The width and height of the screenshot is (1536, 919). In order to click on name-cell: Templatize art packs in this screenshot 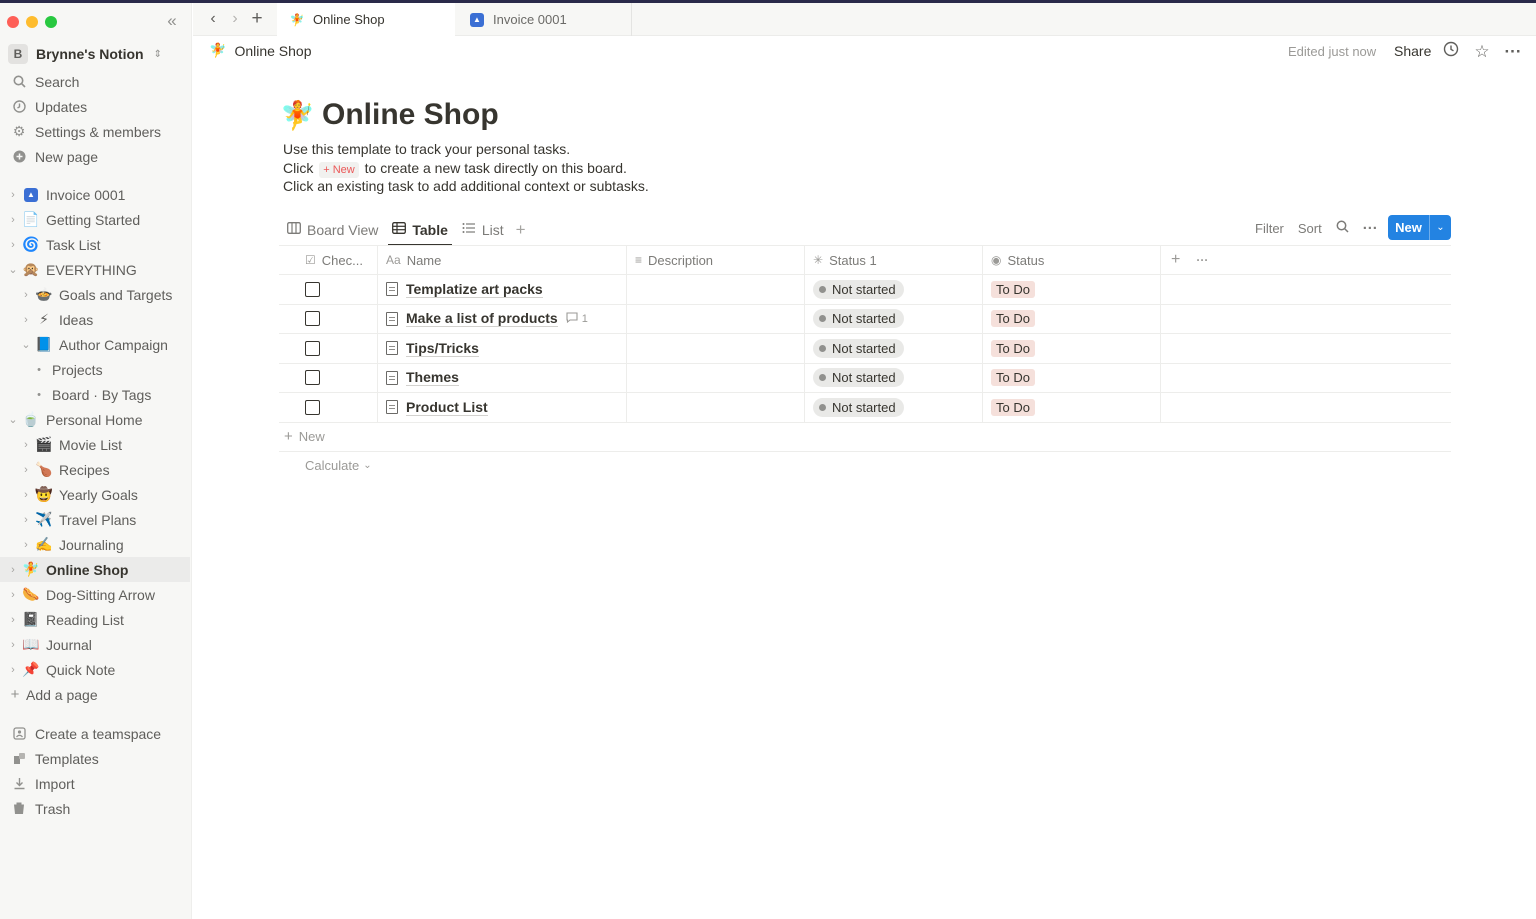, I will do `click(502, 289)`.